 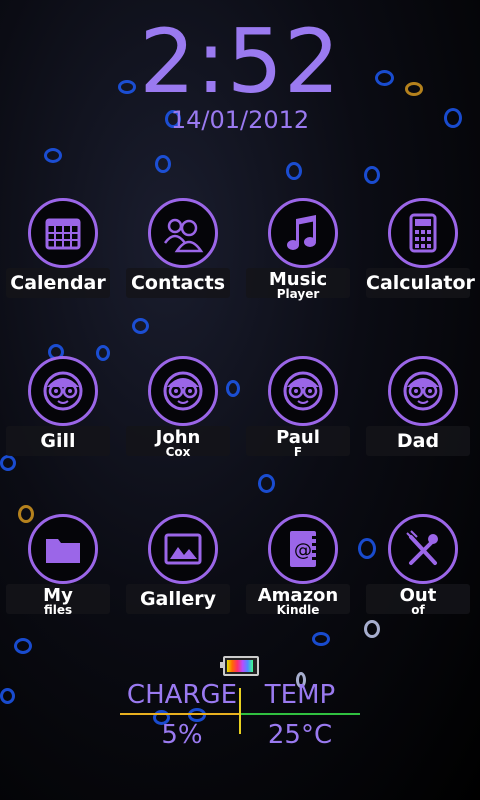 I want to click on folder-icon, so click(x=63, y=549).